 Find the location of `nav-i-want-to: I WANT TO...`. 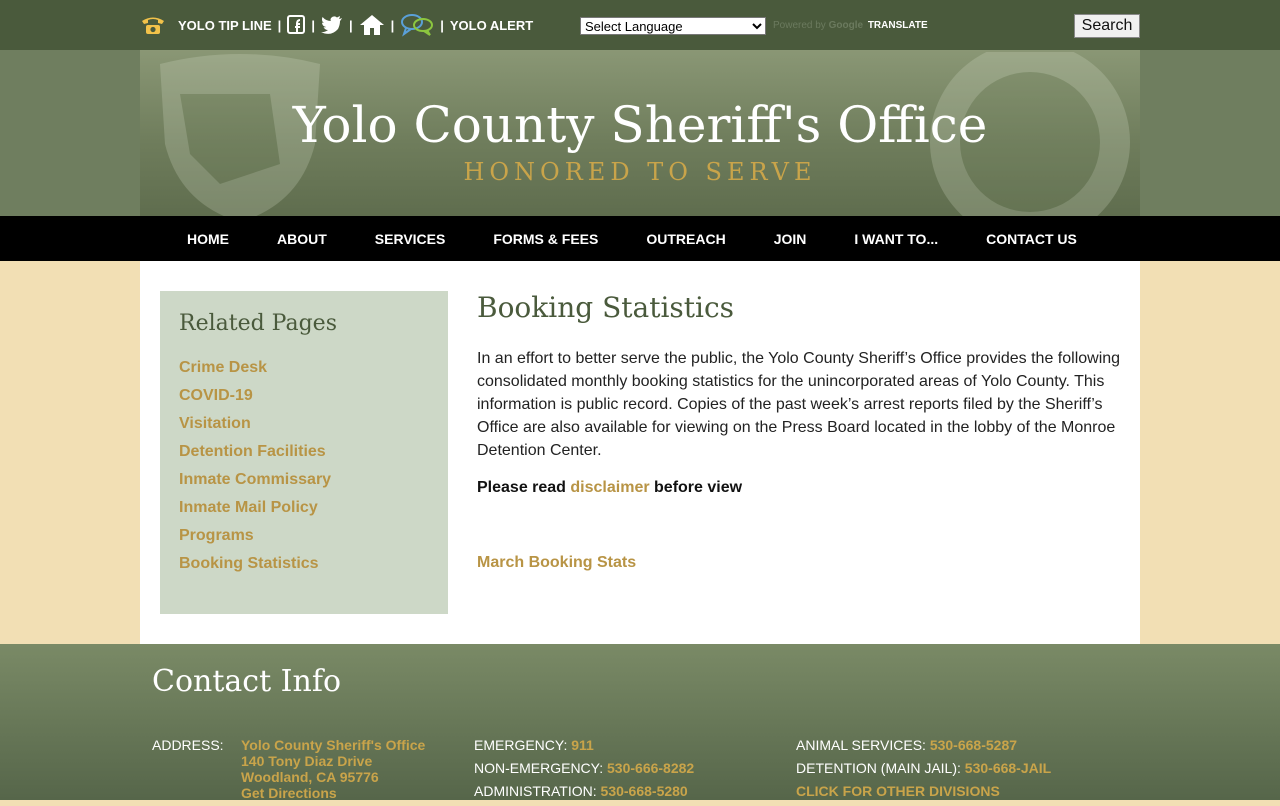

nav-i-want-to: I WANT TO... is located at coordinates (896, 239).